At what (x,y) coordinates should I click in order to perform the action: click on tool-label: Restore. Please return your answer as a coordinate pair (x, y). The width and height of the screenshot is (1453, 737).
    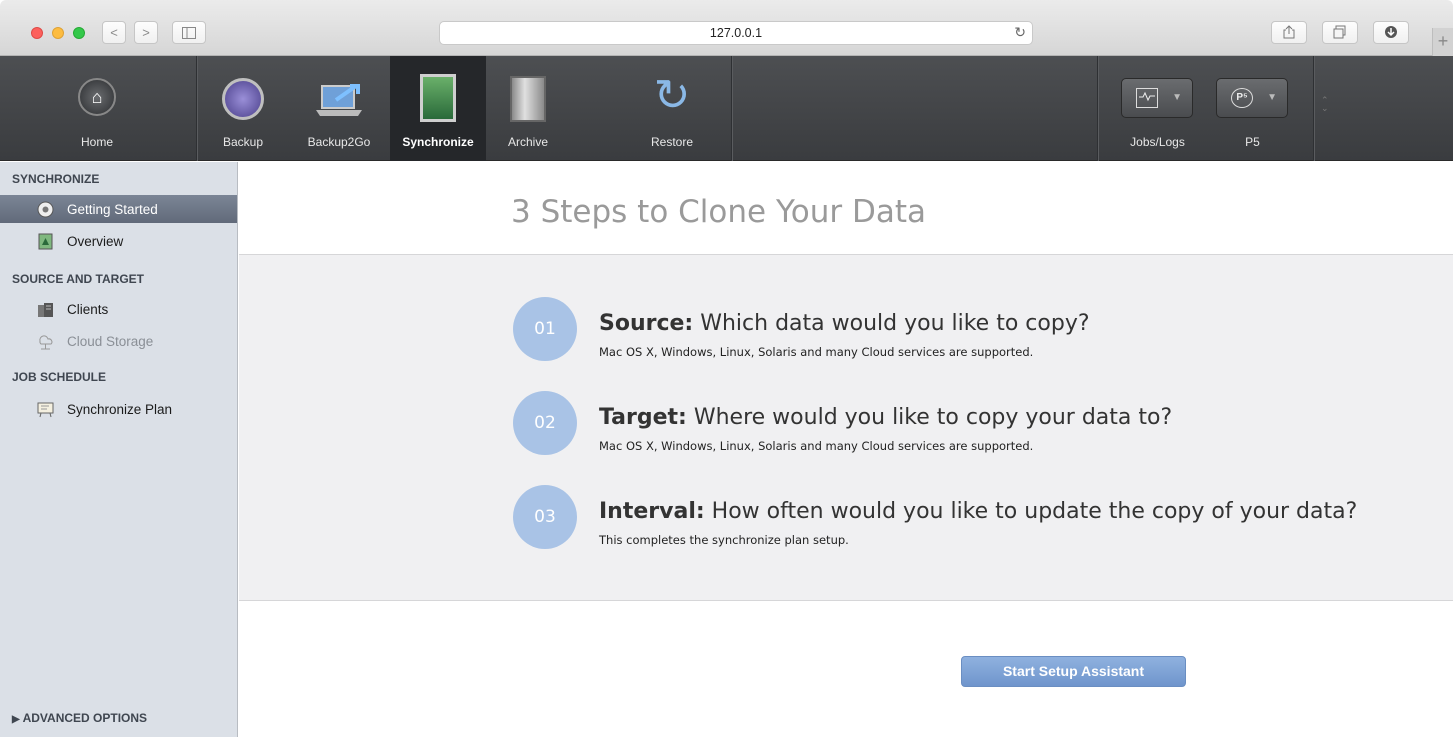
    Looking at the image, I should click on (672, 142).